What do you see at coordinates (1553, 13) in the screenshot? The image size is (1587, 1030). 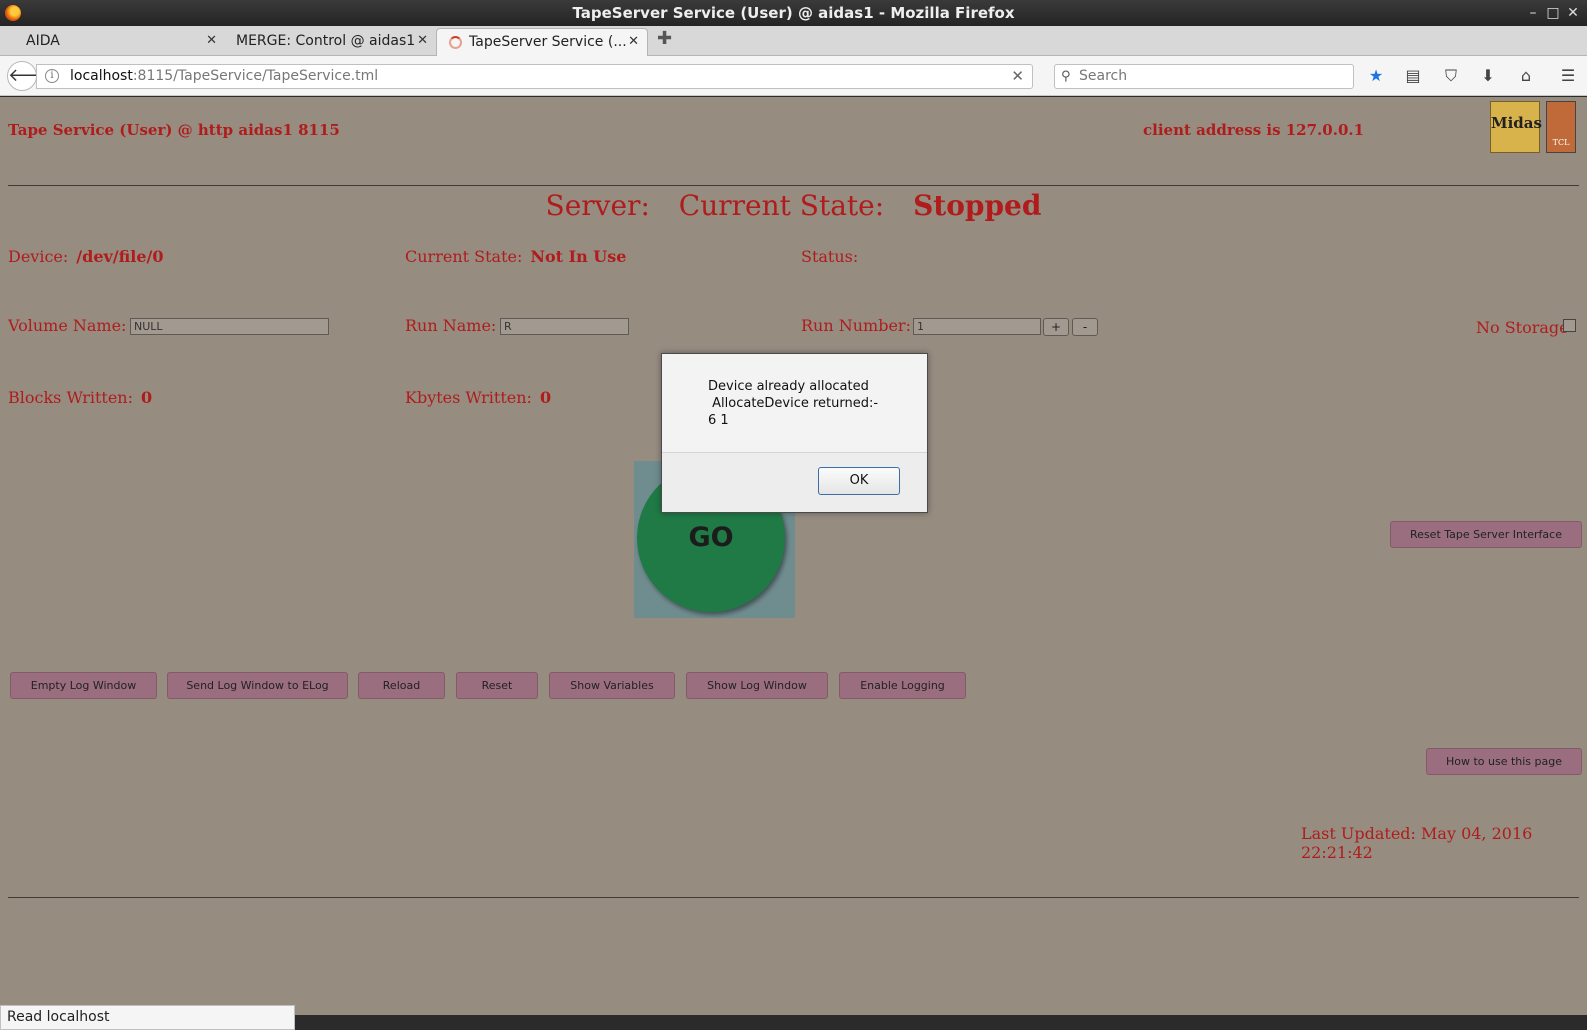 I see `maximize-icon: □` at bounding box center [1553, 13].